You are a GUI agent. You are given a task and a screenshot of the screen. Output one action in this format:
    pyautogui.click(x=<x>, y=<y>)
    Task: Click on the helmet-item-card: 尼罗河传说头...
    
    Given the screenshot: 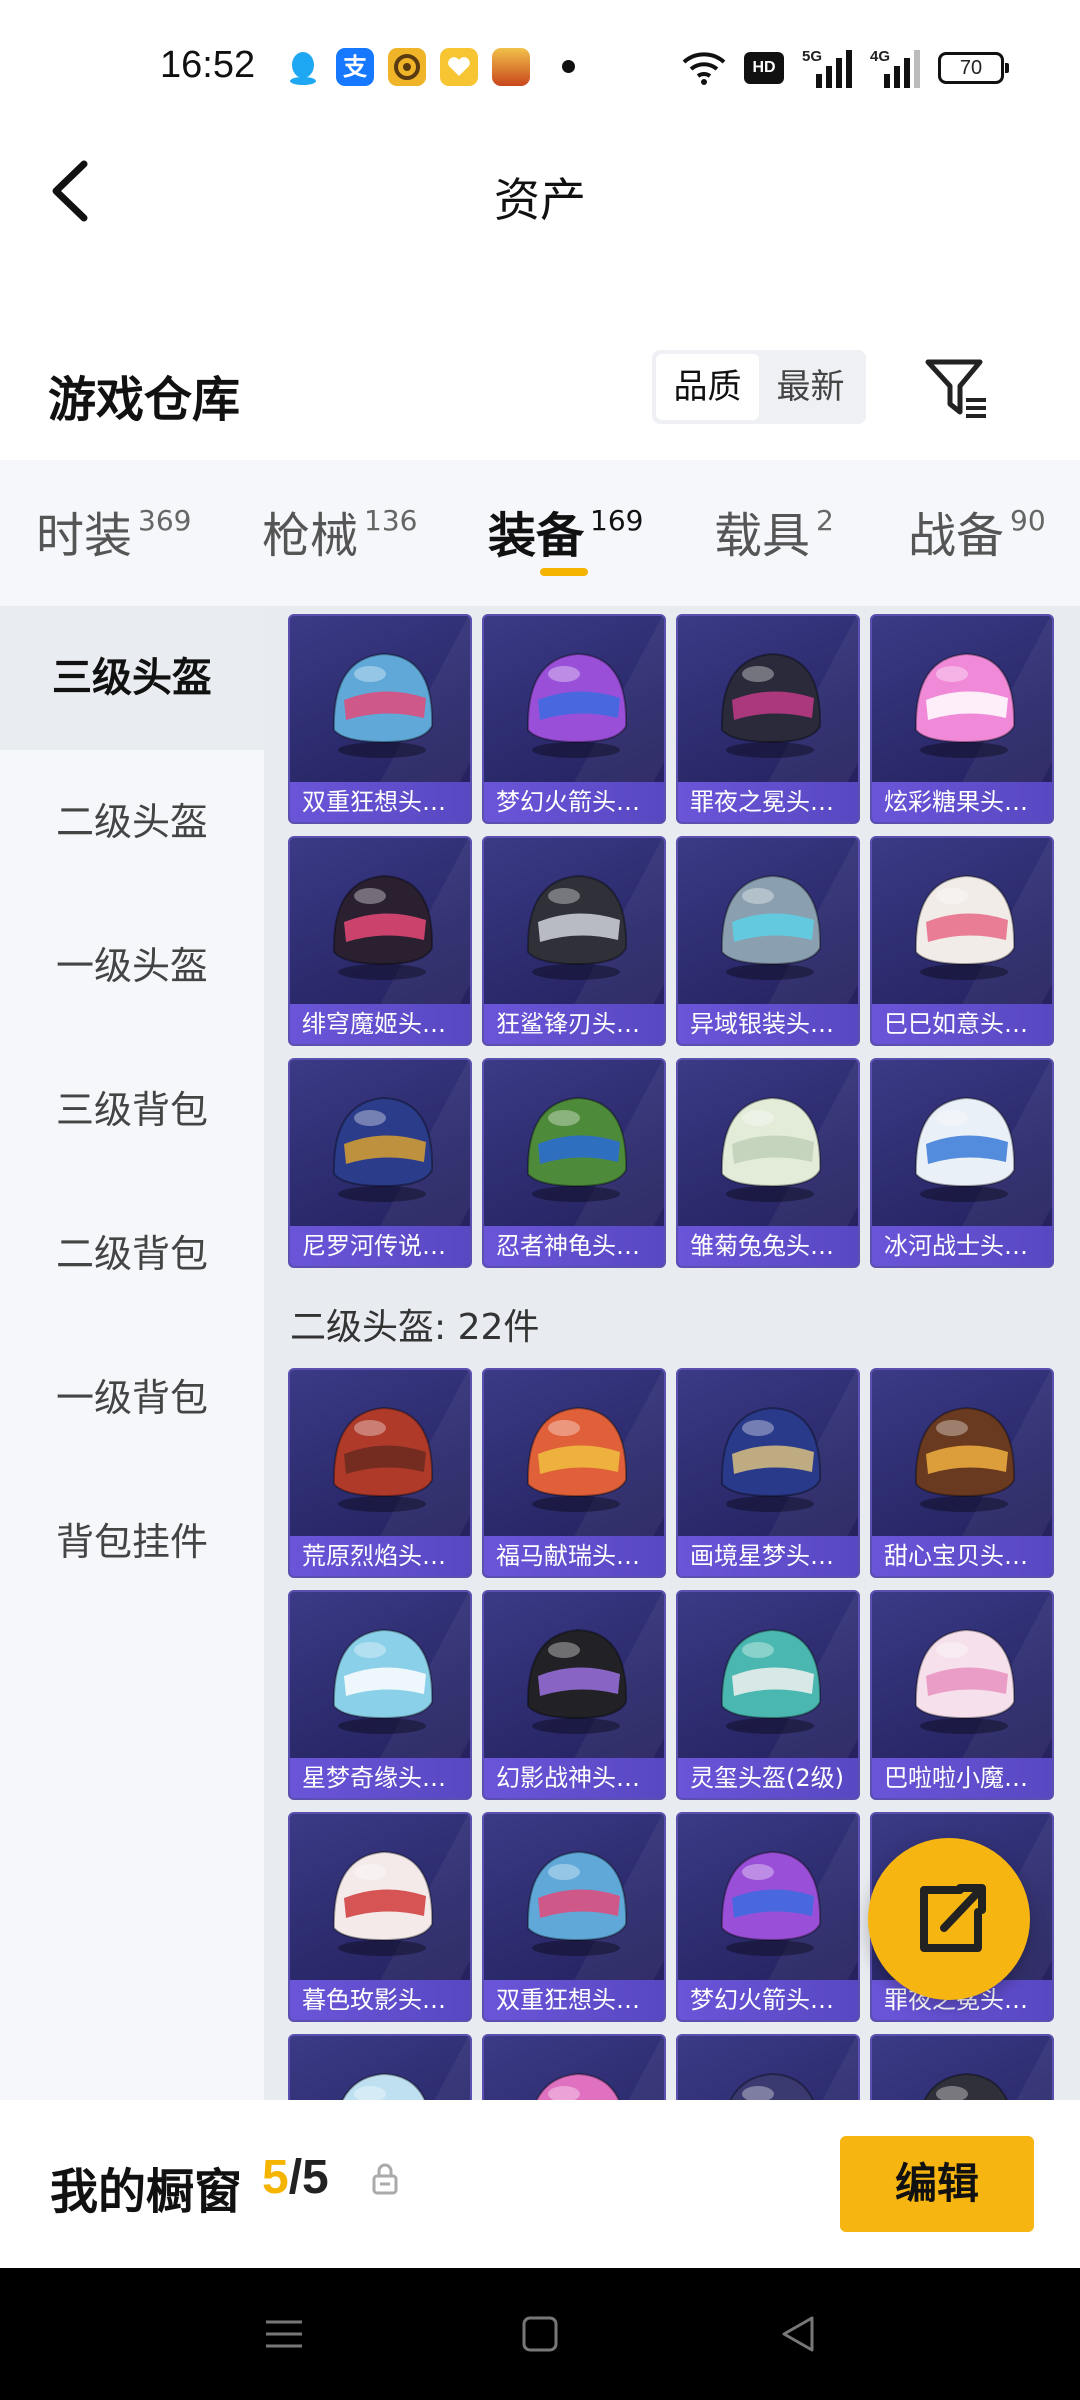 What is the action you would take?
    pyautogui.click(x=380, y=1163)
    